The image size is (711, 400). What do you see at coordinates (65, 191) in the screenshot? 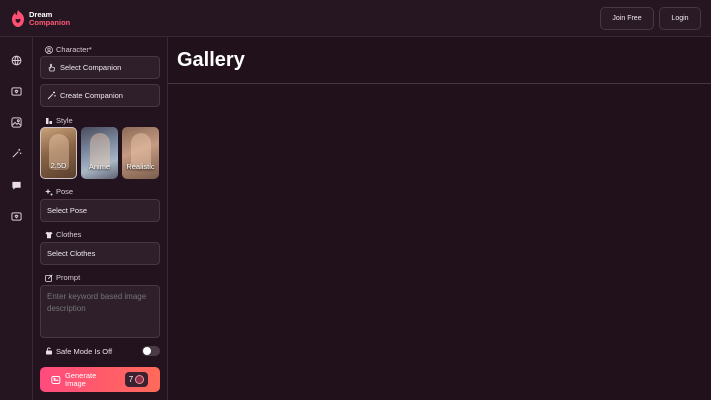
I see `pose-label: Pose` at bounding box center [65, 191].